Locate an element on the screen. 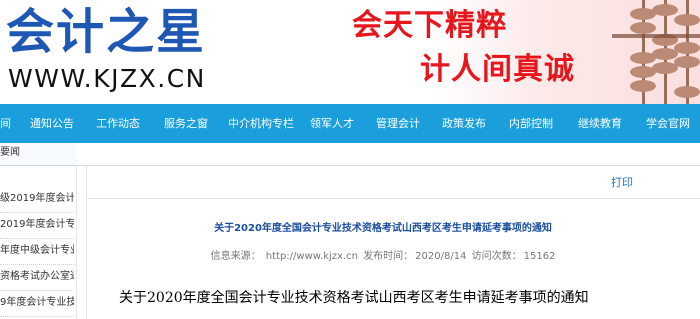  sidebar-news-item: 年度中级会计专业 is located at coordinates (37, 251).